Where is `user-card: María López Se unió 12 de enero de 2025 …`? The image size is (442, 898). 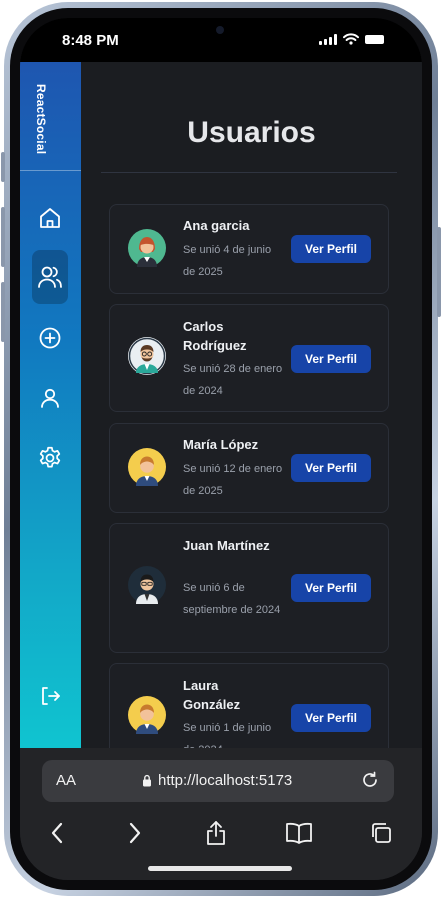
user-card: María López Se unió 12 de enero de 2025 … is located at coordinates (249, 468).